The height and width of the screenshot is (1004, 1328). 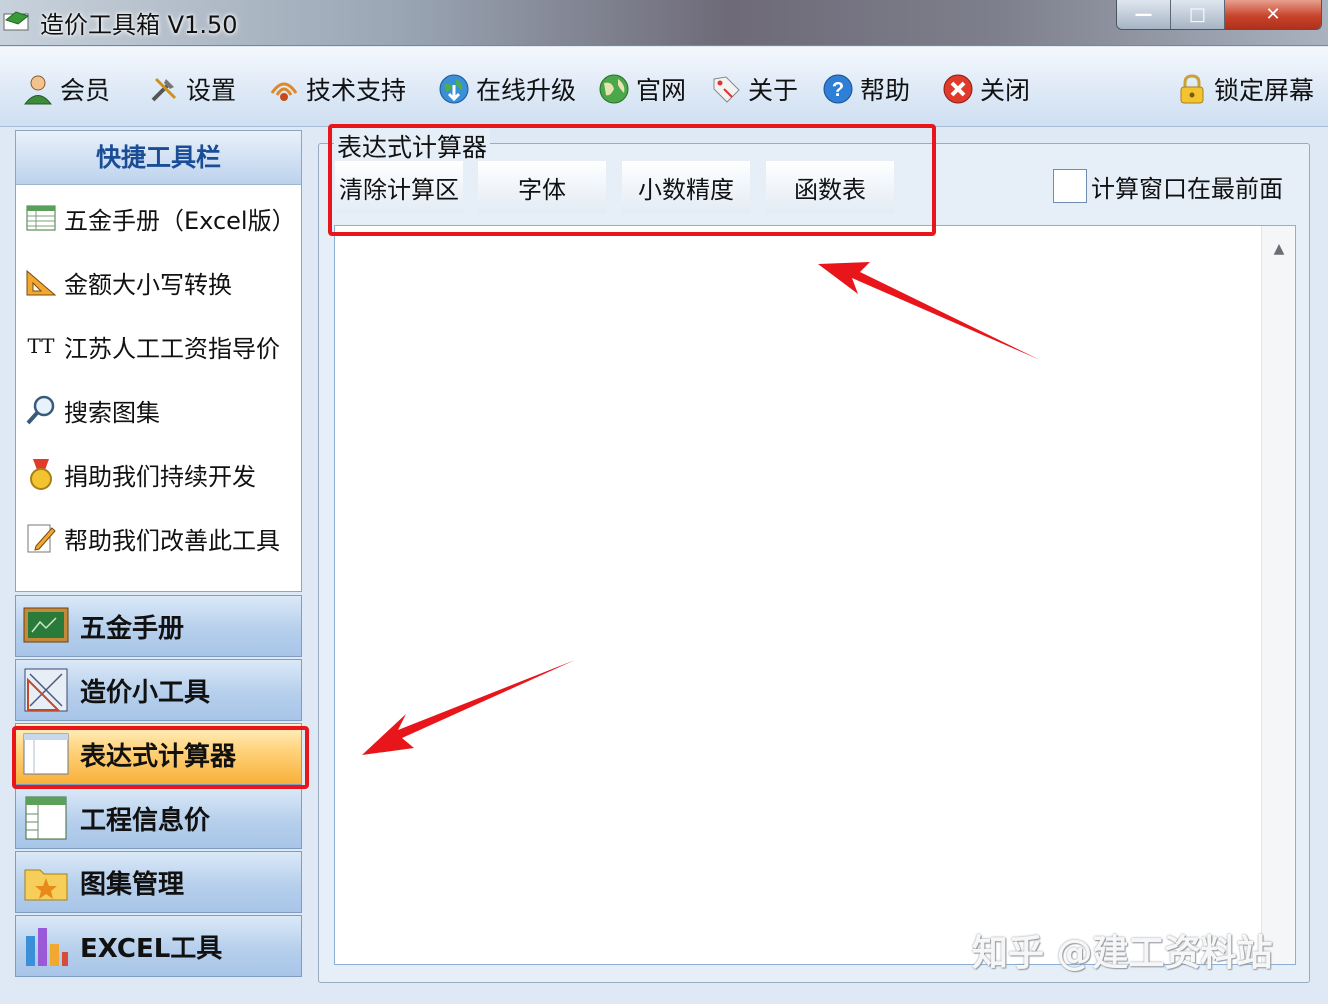 I want to click on arrow-to-calculator-toolbar, so click(x=929, y=311).